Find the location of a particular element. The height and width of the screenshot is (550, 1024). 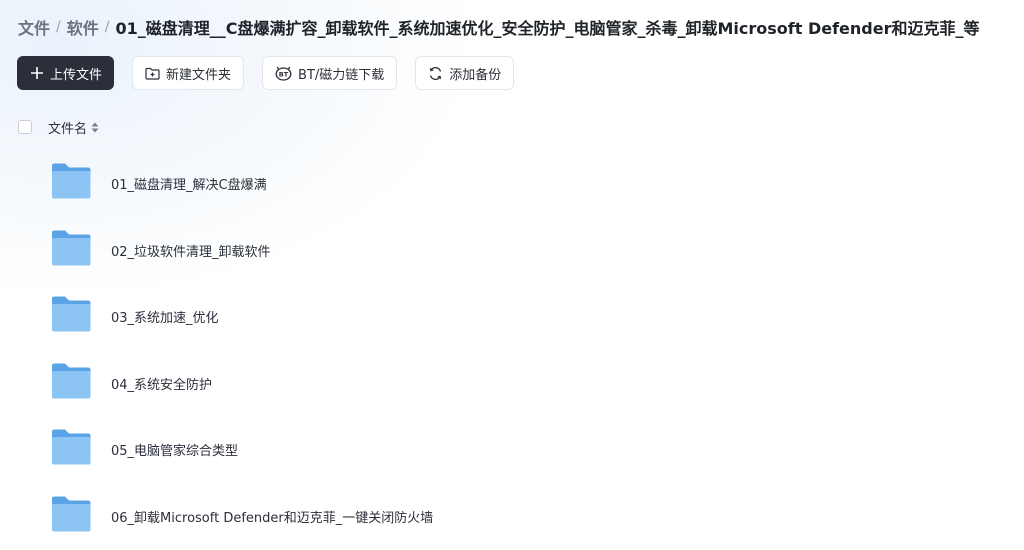

file-row: 02_垃圾软件清理_卸载软件 is located at coordinates (512, 250).